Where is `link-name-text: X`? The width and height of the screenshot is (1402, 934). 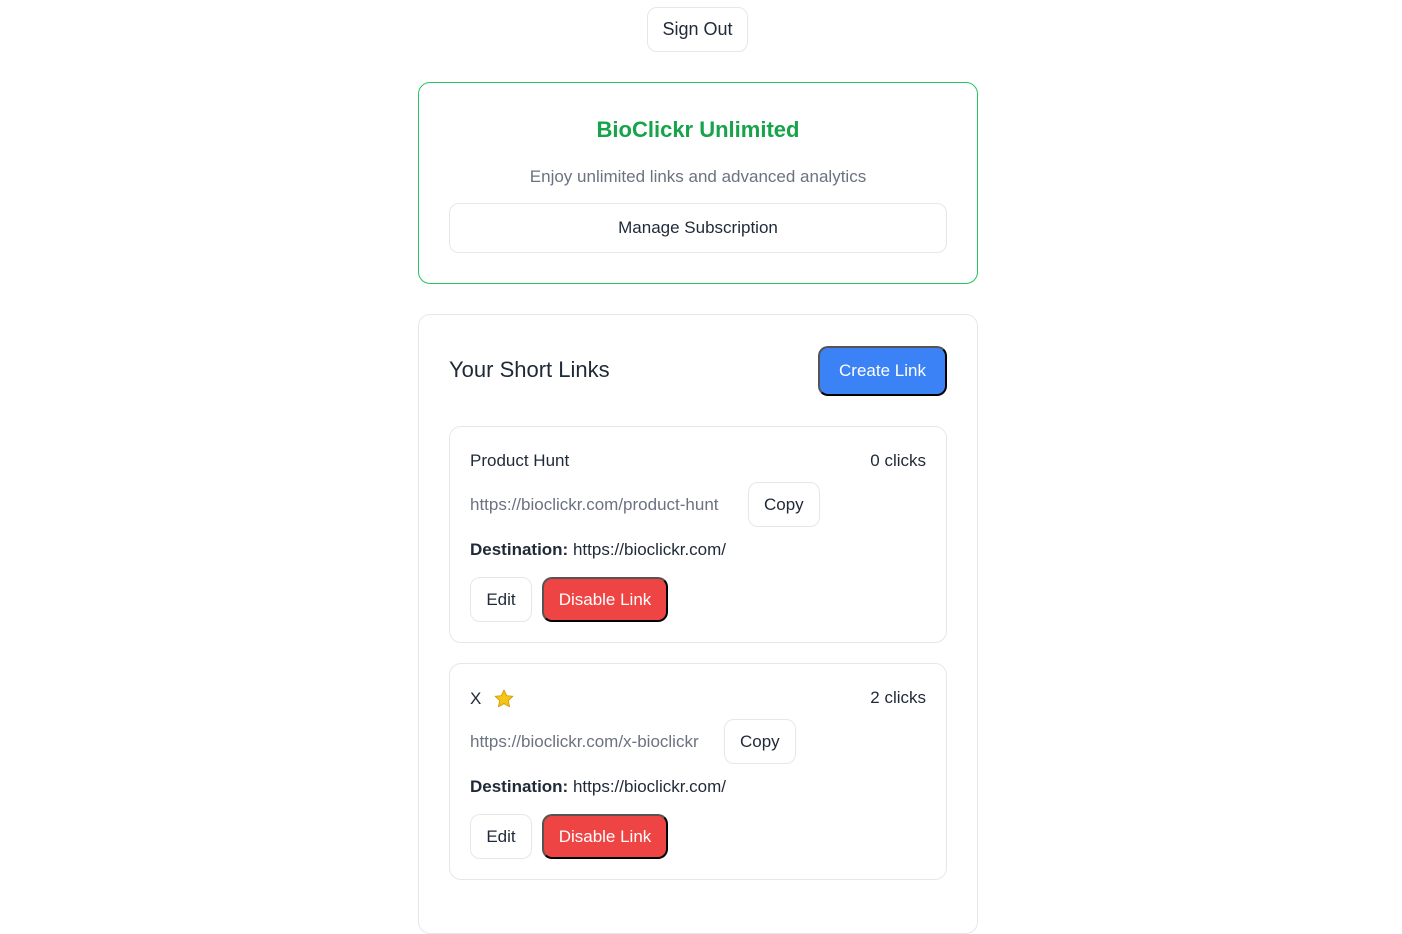
link-name-text: X is located at coordinates (476, 698).